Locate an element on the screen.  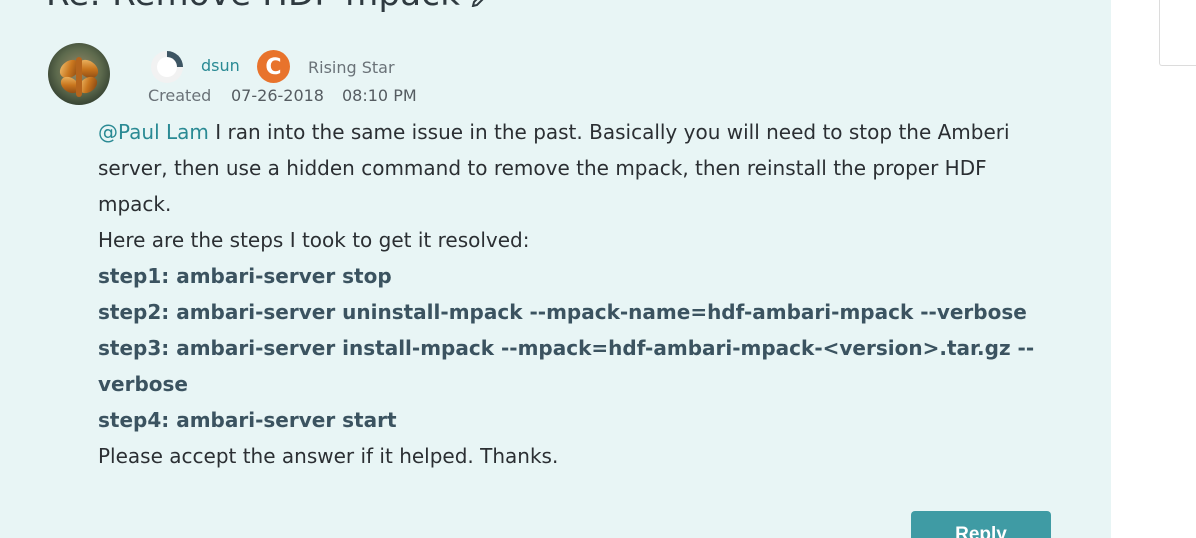
reply-button: Reply is located at coordinates (981, 524).